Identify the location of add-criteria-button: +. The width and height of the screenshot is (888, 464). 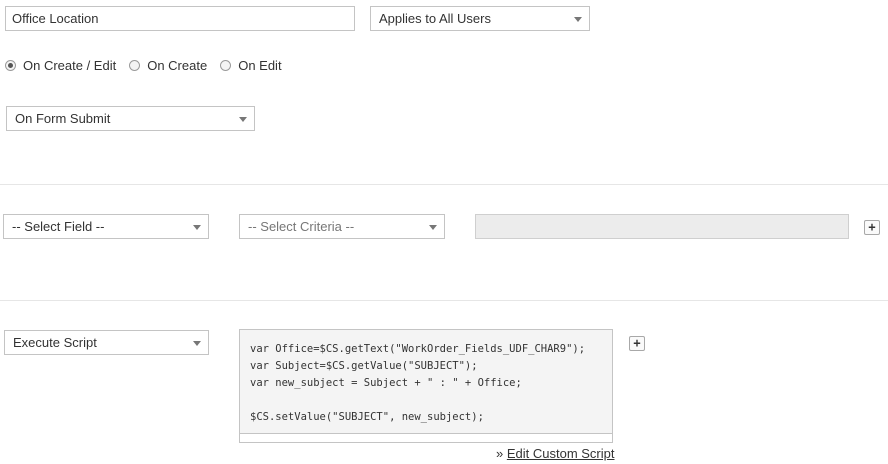
(872, 227).